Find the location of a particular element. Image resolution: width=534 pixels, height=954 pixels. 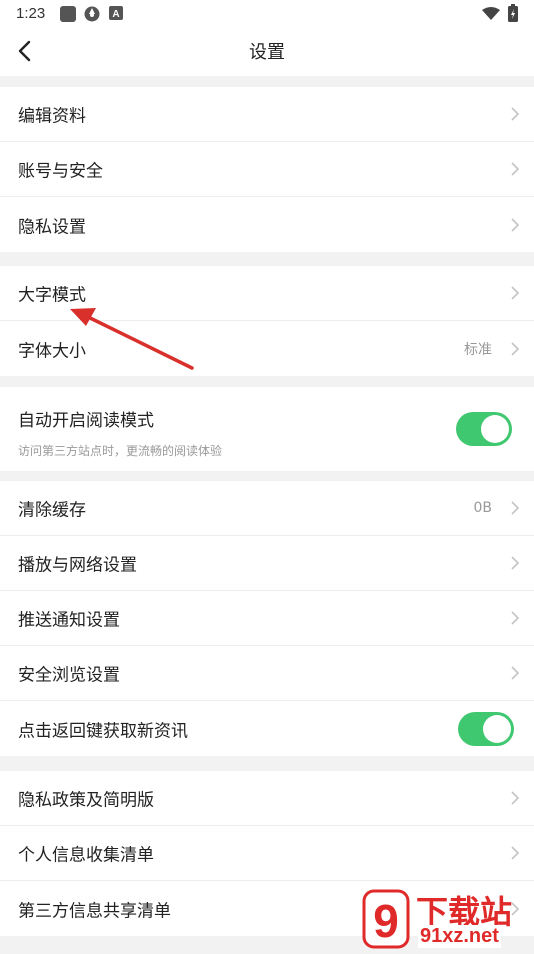

row-label: 编辑资料 is located at coordinates (52, 116).